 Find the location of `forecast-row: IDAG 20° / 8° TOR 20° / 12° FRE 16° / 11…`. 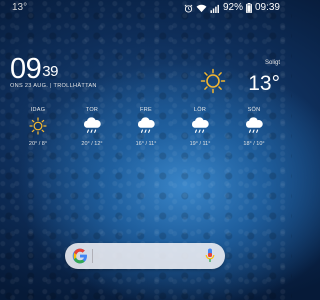

forecast-row: IDAG 20° / 8° TOR 20° / 12° FRE 16° / 11… is located at coordinates (146, 127).